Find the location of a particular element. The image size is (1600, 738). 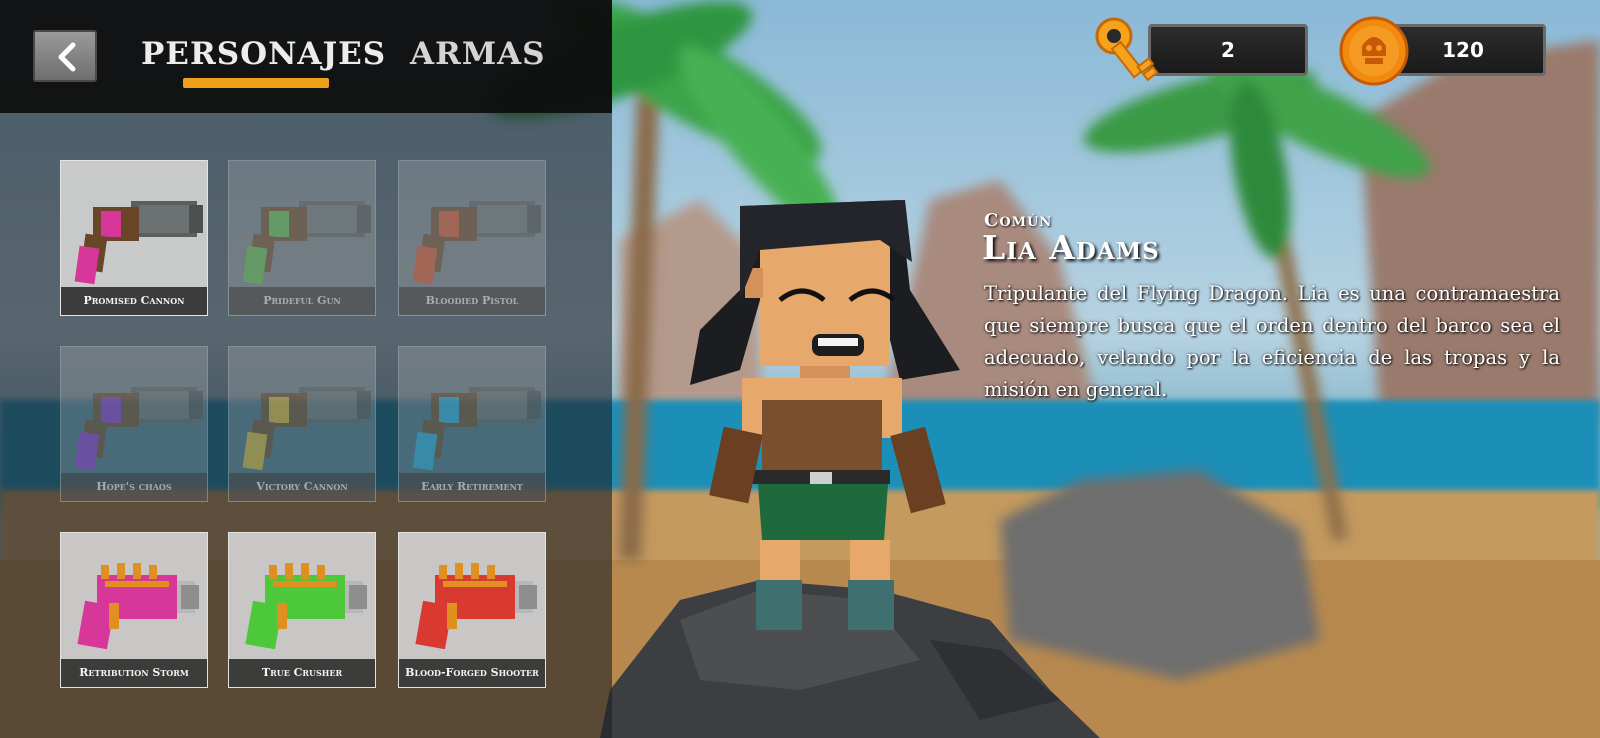

top-navigation-bar: PERSONAJES ARMAS is located at coordinates (306, 56).